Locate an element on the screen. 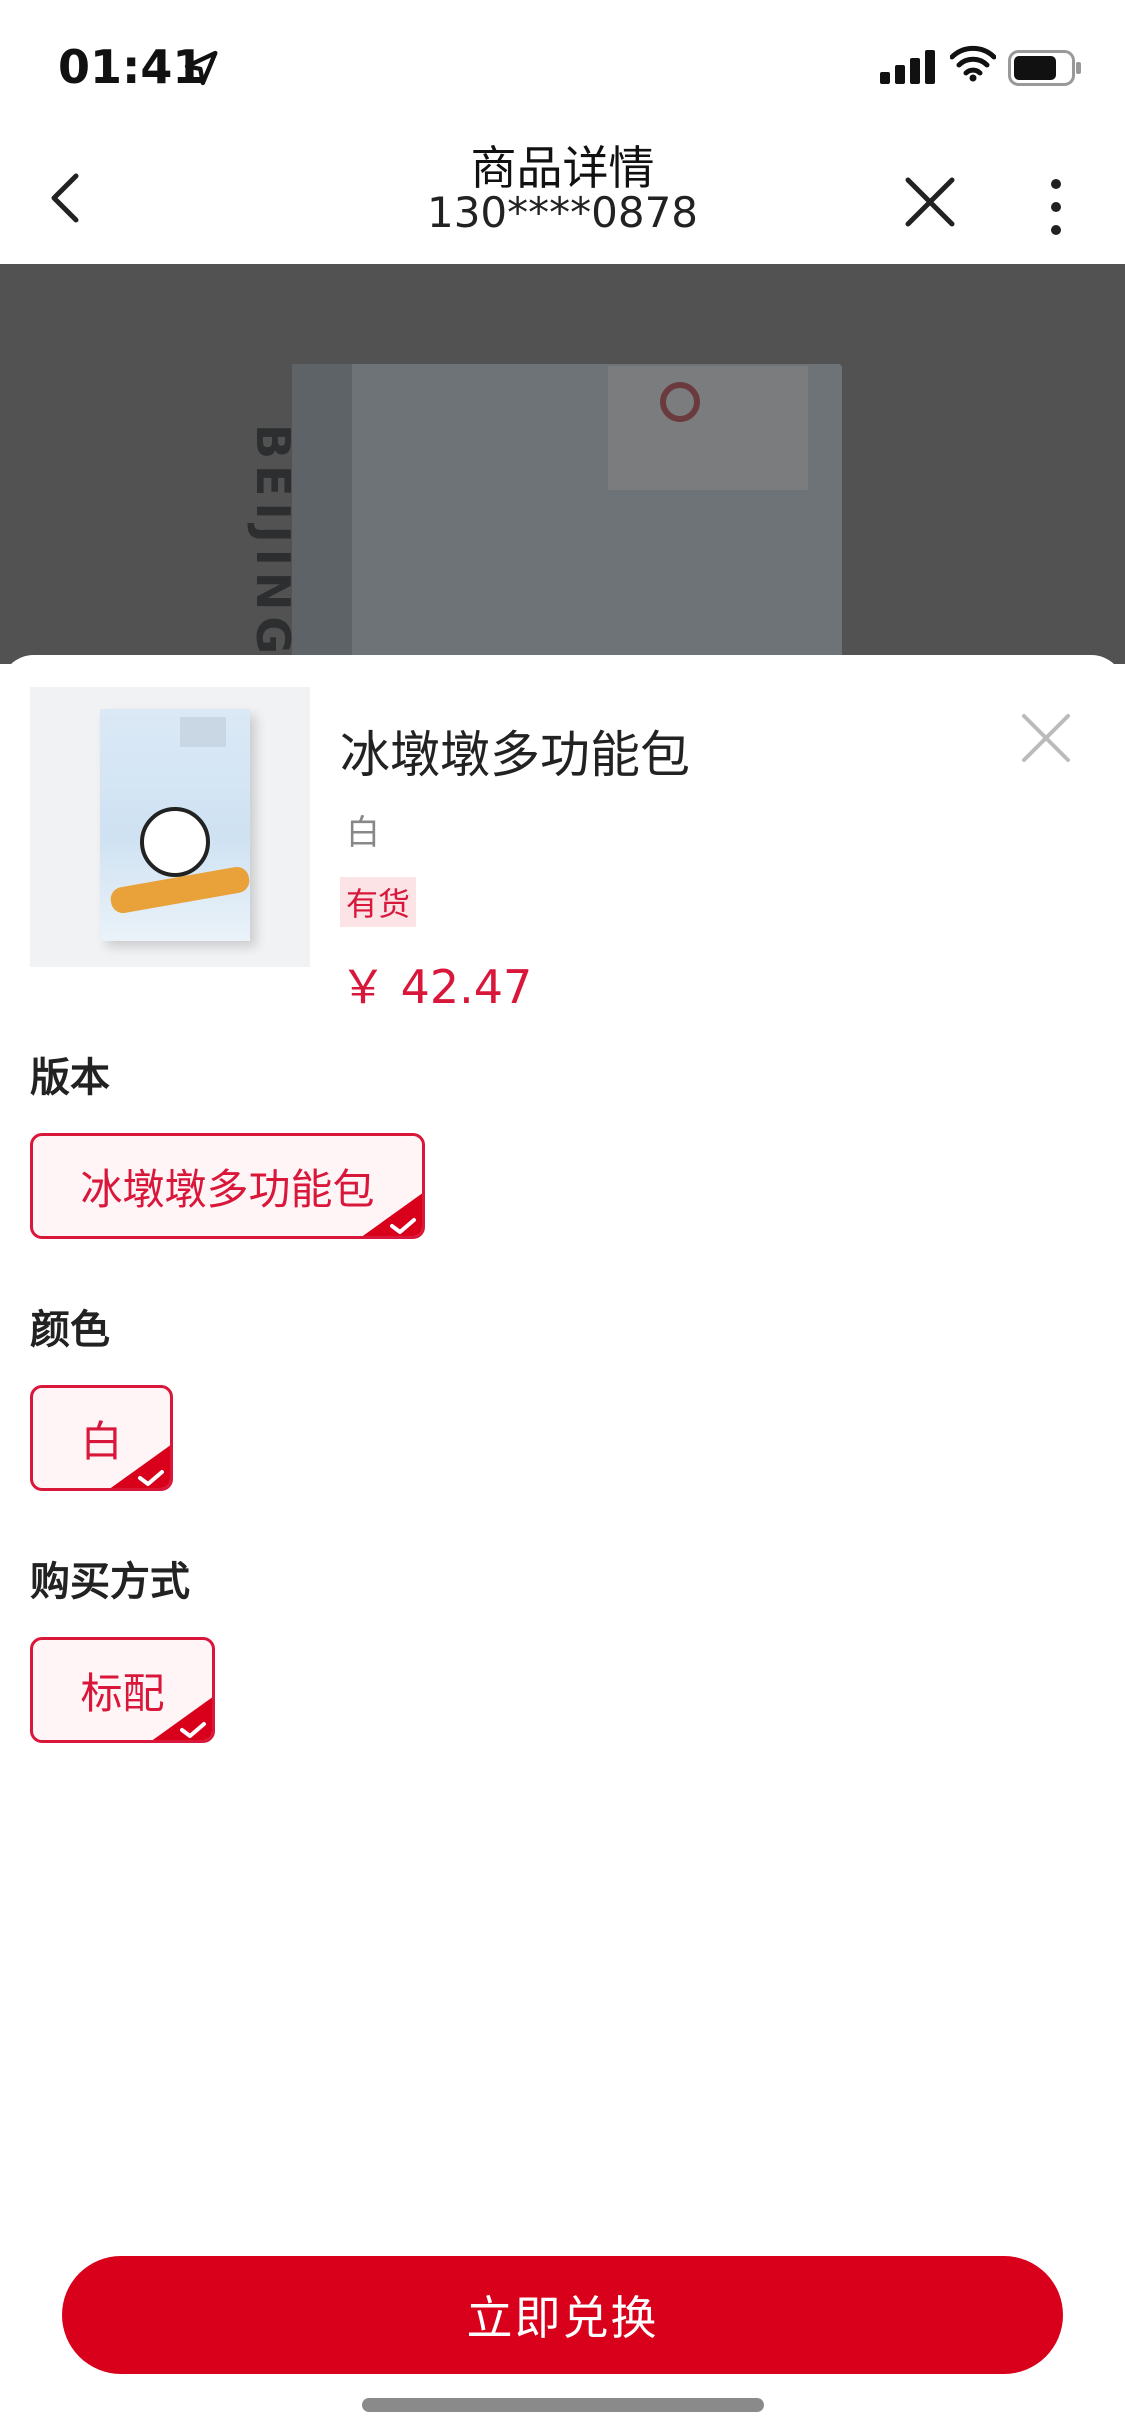 The height and width of the screenshot is (2436, 1125). product-name: 冰墩墩多功能包 is located at coordinates (515, 755).